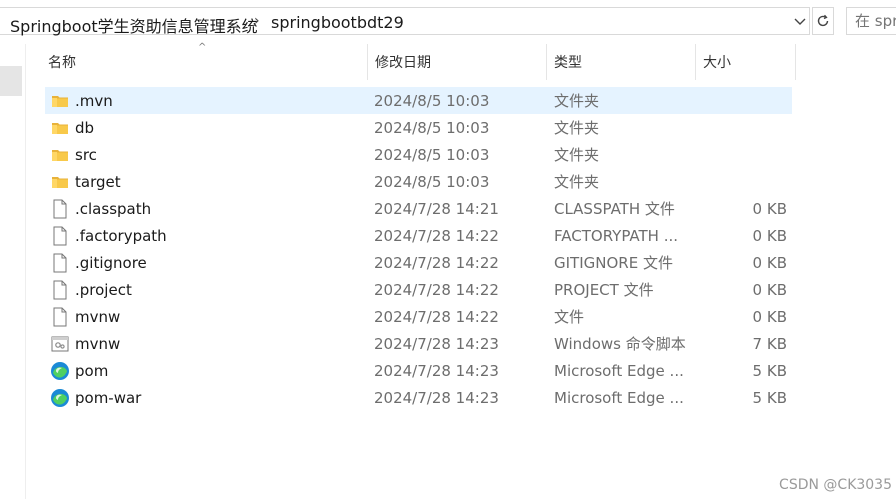  Describe the element at coordinates (614, 209) in the screenshot. I see `file-type: CLASSPATH 文件` at that location.